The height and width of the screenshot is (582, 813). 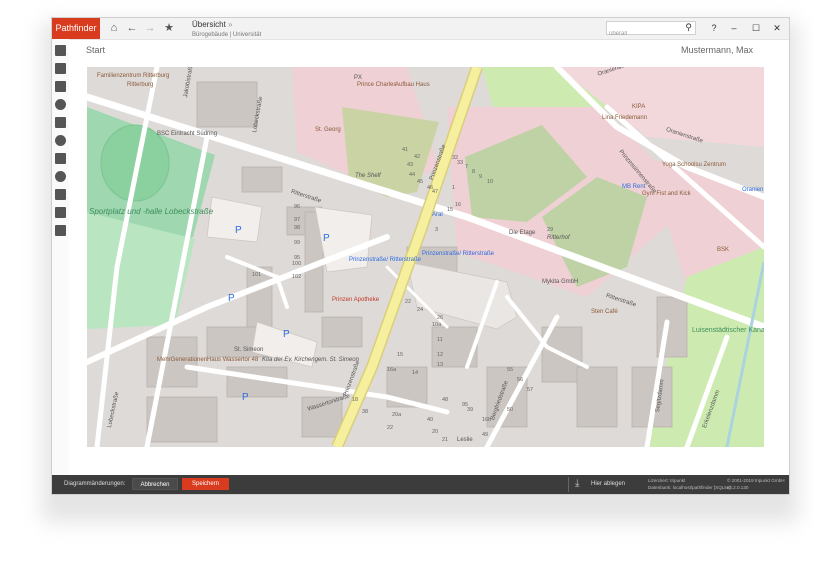 What do you see at coordinates (644, 34) in the screenshot?
I see `search-input` at bounding box center [644, 34].